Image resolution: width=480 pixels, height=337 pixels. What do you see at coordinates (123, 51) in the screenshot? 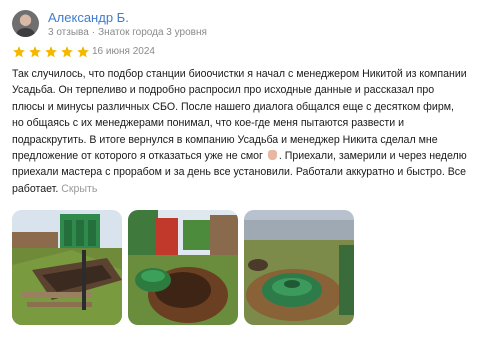
I see `review-date: 16 июня 2024` at bounding box center [123, 51].